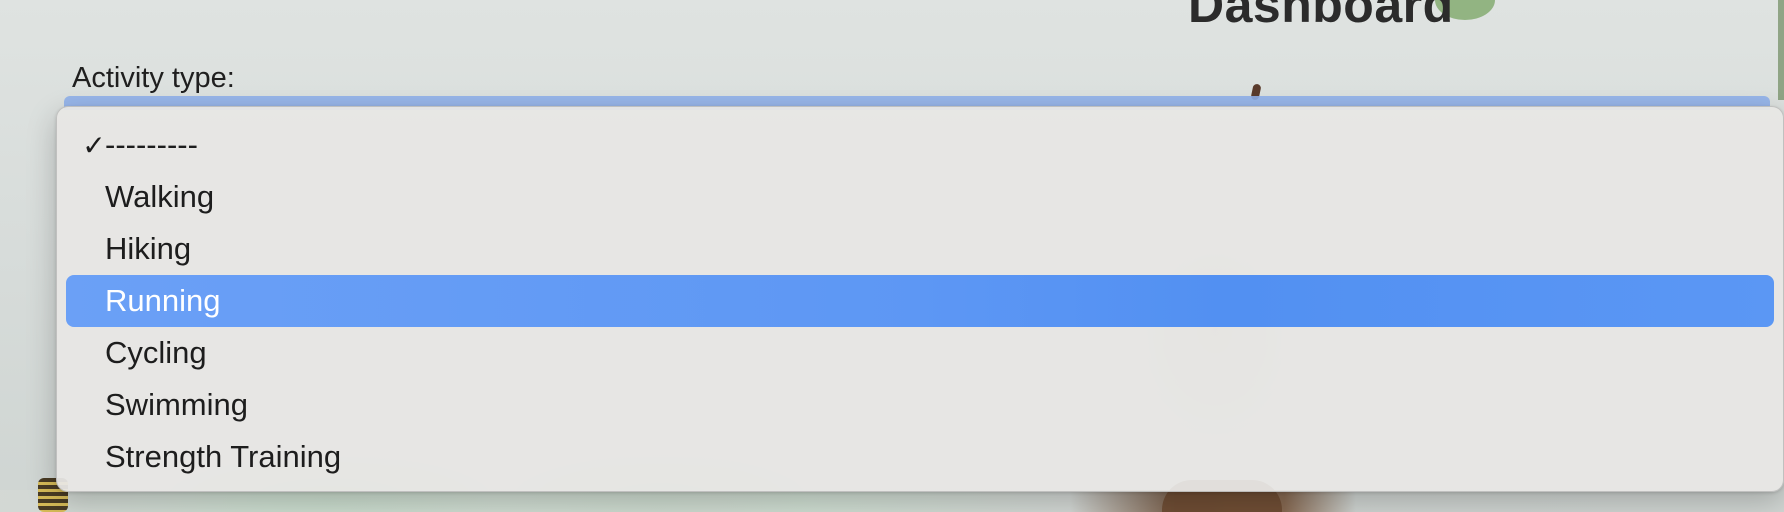  I want to click on option-strength-training: Strength Training, so click(920, 457).